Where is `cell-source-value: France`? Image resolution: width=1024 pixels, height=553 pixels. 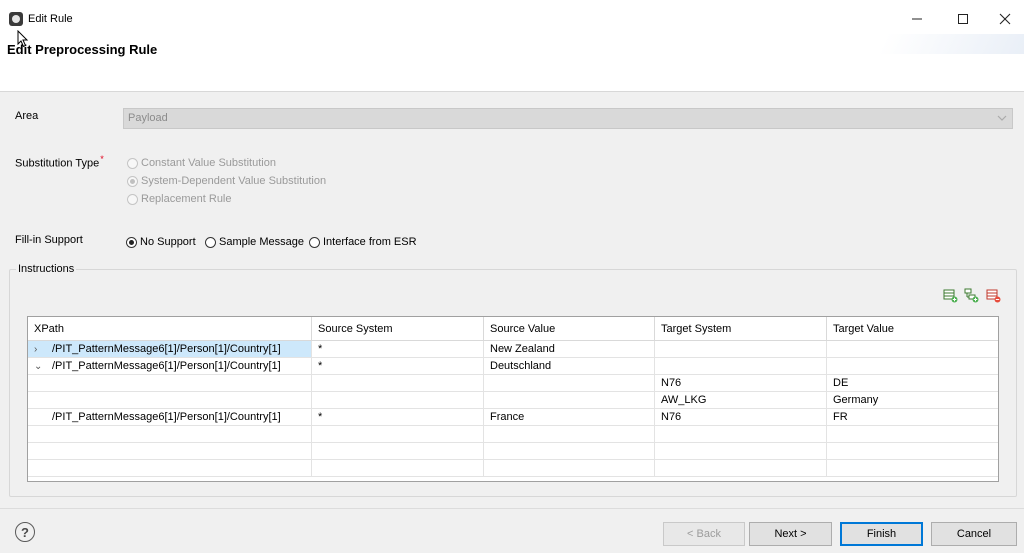 cell-source-value: France is located at coordinates (569, 417).